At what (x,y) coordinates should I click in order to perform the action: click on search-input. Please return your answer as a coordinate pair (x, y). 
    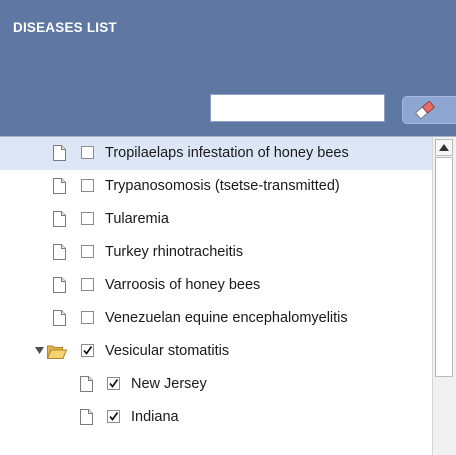
    Looking at the image, I should click on (297, 108).